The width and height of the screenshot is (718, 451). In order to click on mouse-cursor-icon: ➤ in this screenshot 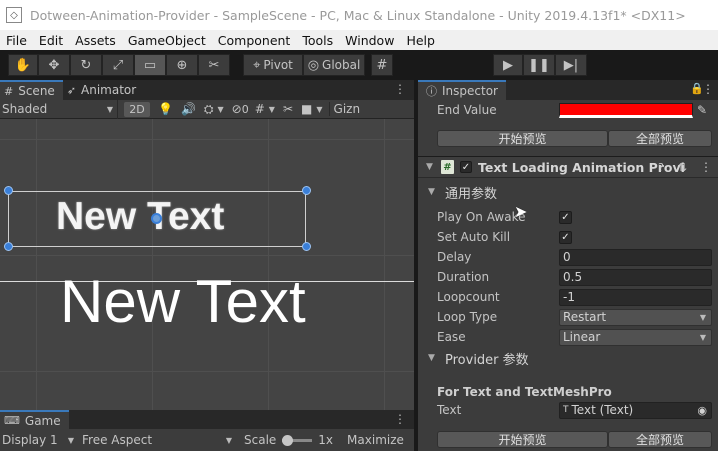, I will do `click(521, 211)`.